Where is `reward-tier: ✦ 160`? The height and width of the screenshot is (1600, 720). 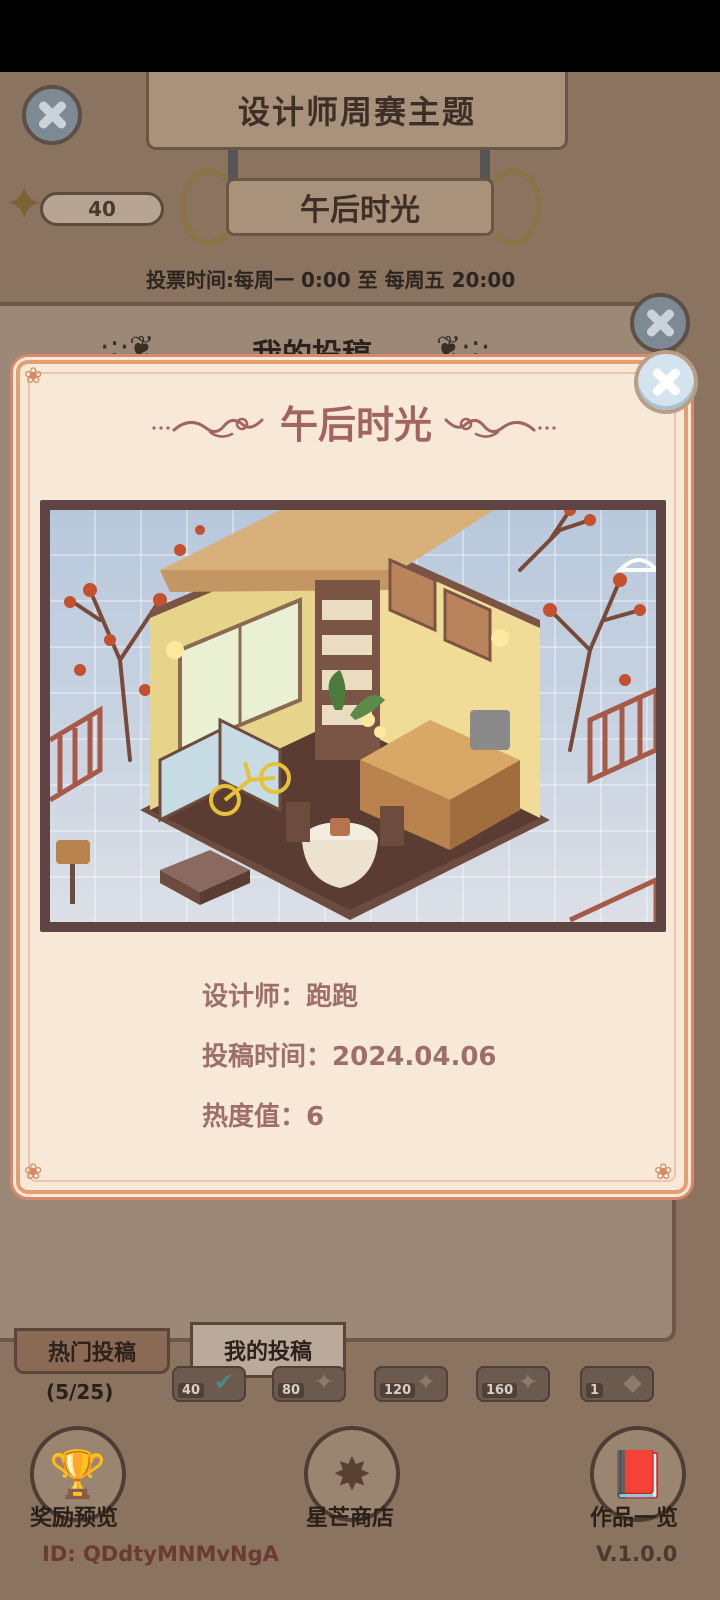 reward-tier: ✦ 160 is located at coordinates (513, 1384).